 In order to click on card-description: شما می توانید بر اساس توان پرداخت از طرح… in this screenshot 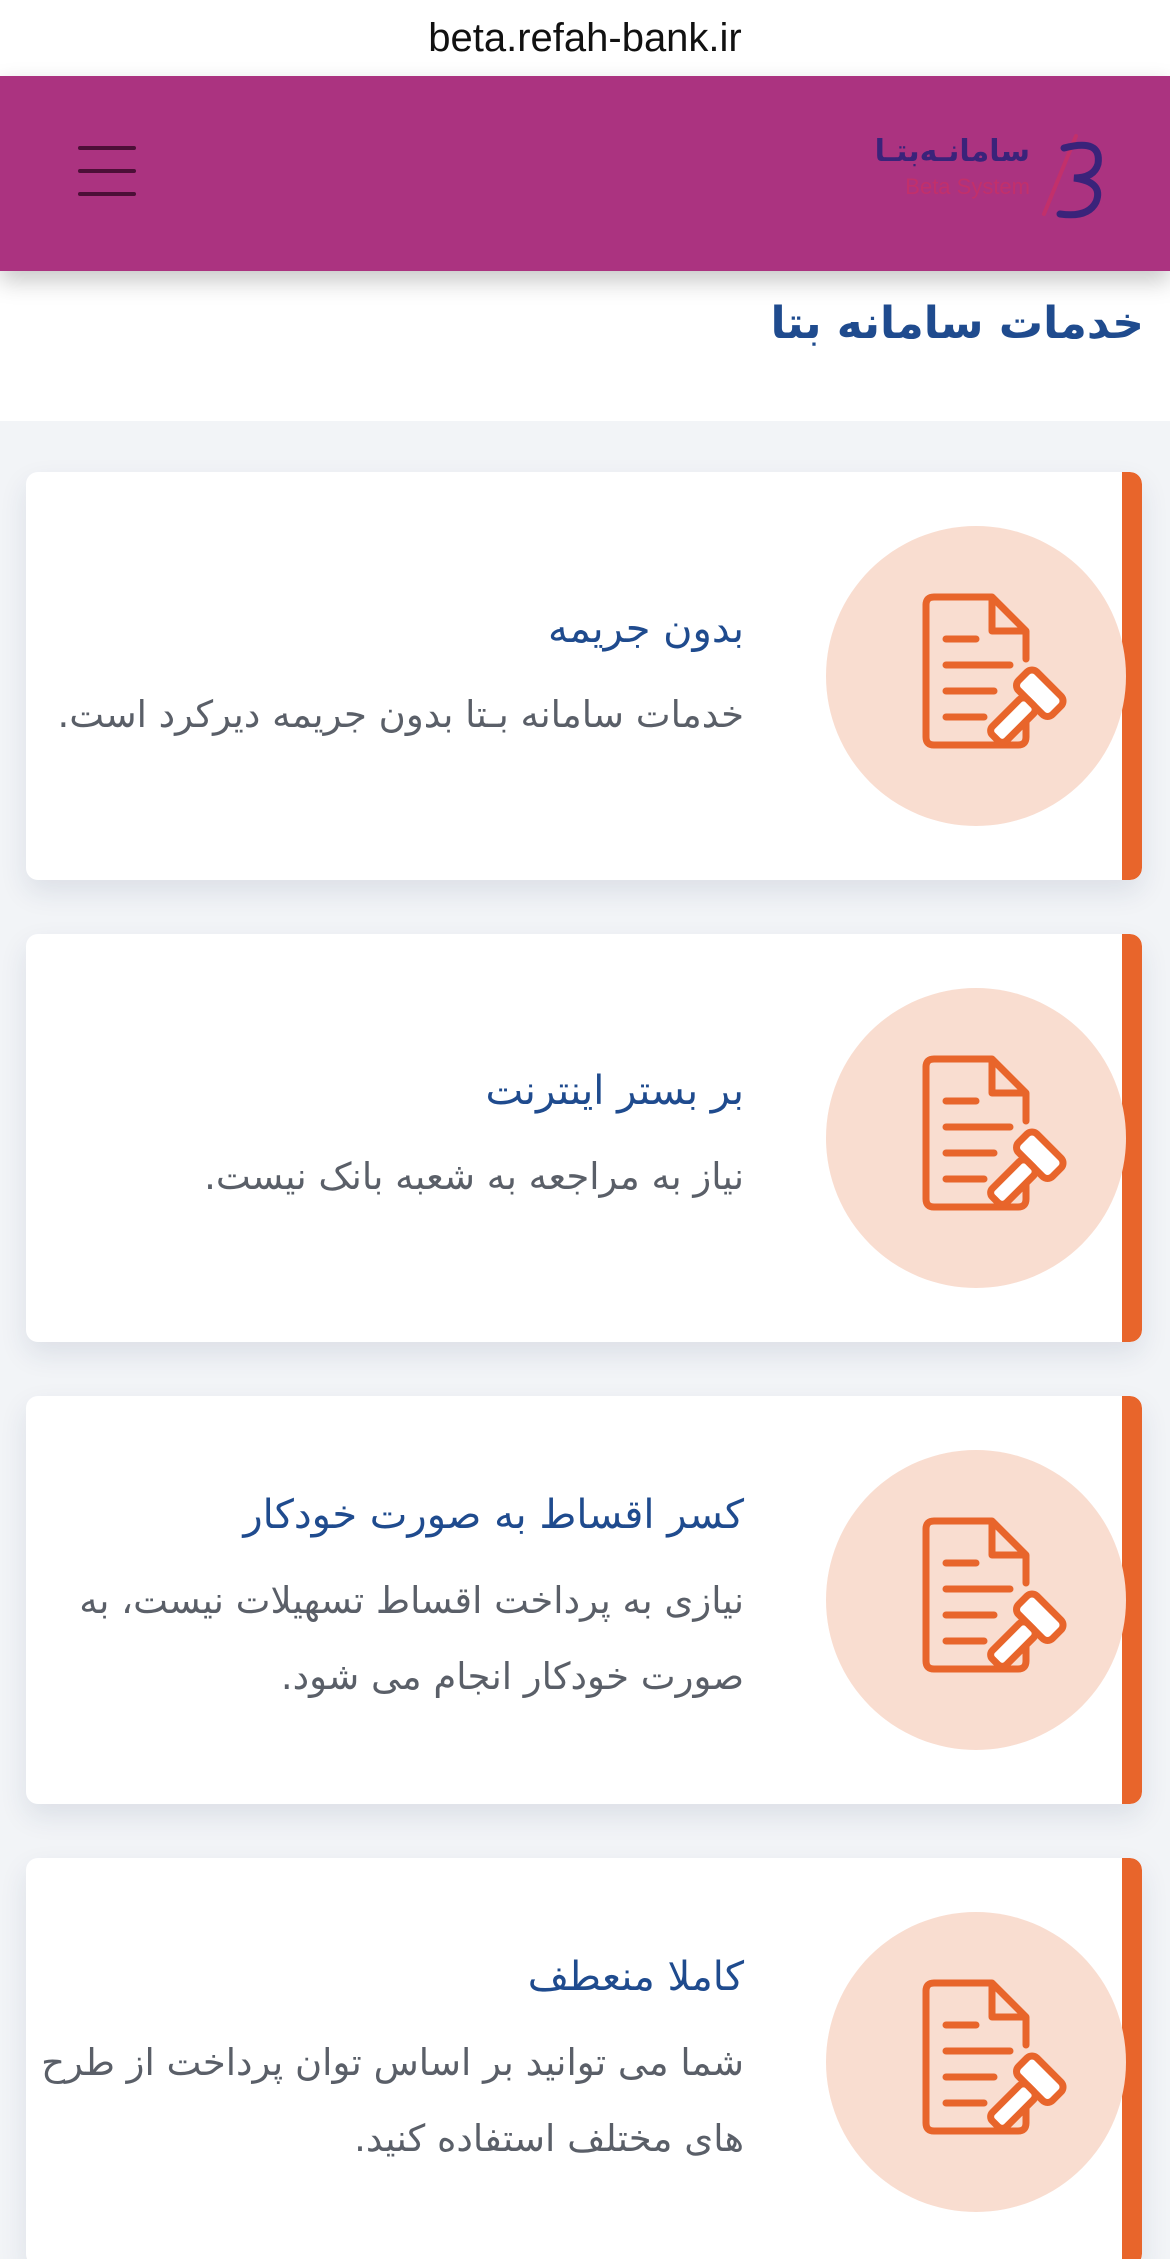, I will do `click(392, 2100)`.